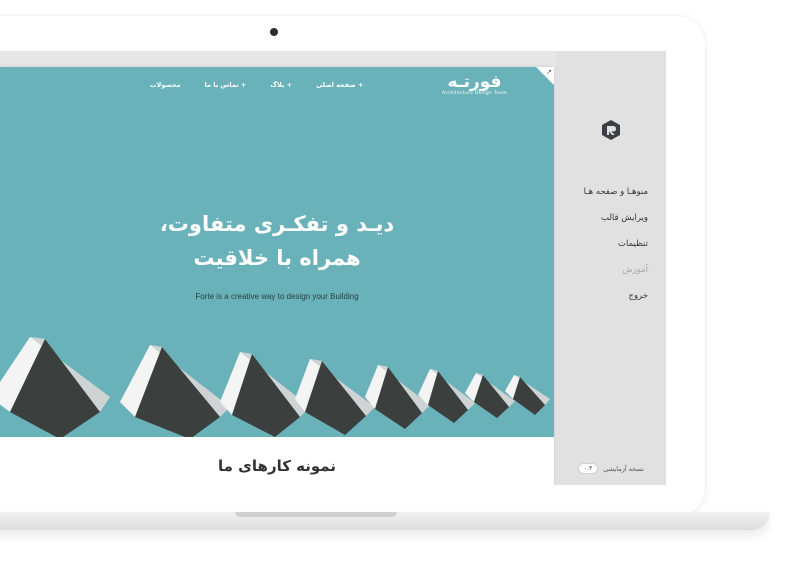 This screenshot has height=575, width=806. Describe the element at coordinates (277, 466) in the screenshot. I see `portfolio-section-title: نمونه کارهای ما` at that location.